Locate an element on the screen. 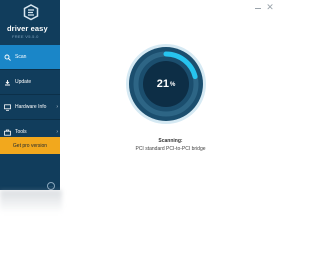 The image size is (320, 270). sidebar-item-label: Scan is located at coordinates (21, 57).